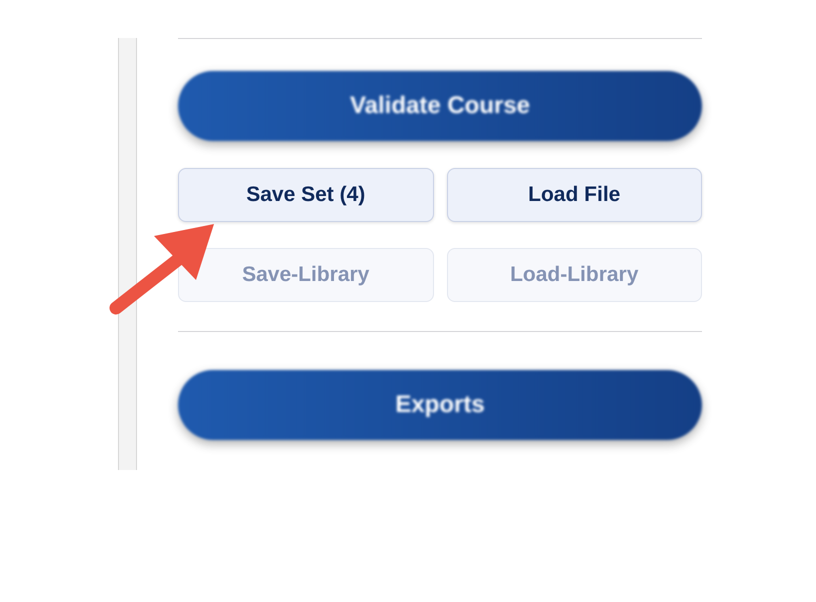 Image resolution: width=816 pixels, height=602 pixels. Describe the element at coordinates (574, 195) in the screenshot. I see `file-button: Load File` at that location.